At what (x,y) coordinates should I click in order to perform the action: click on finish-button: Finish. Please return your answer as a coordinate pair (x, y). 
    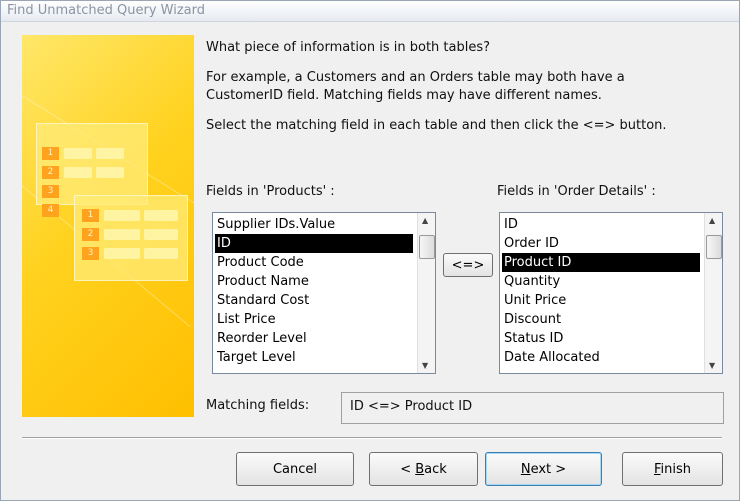
    Looking at the image, I should click on (672, 469).